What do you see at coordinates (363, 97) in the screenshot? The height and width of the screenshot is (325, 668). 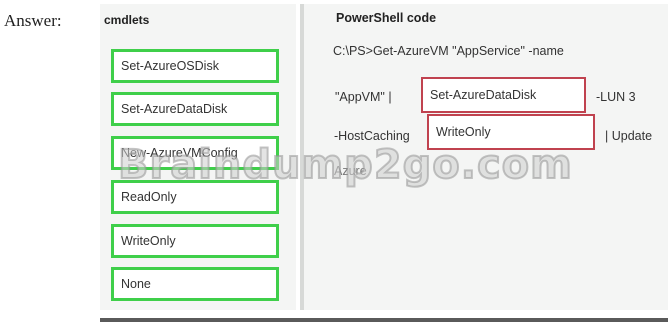 I see `code-line-2-prefix: "AppVM" |` at bounding box center [363, 97].